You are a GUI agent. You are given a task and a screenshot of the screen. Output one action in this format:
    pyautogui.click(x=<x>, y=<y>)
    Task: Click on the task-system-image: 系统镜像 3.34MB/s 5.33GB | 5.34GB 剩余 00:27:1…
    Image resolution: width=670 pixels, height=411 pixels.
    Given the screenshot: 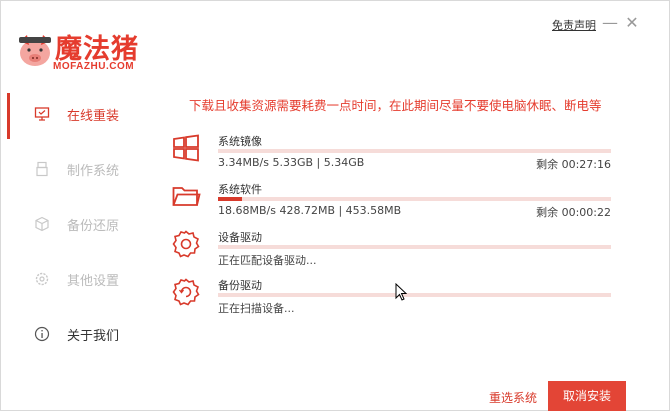 What is the action you would take?
    pyautogui.click(x=393, y=156)
    